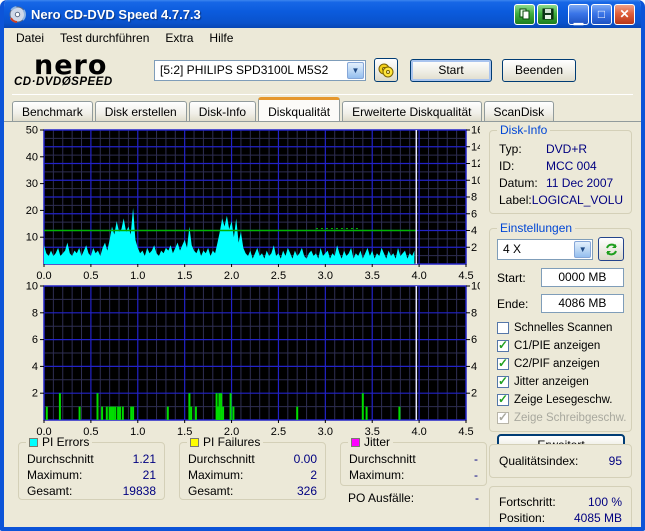 Image resolution: width=645 pixels, height=531 pixels. I want to click on speed-select: 4 X ▼, so click(545, 249).